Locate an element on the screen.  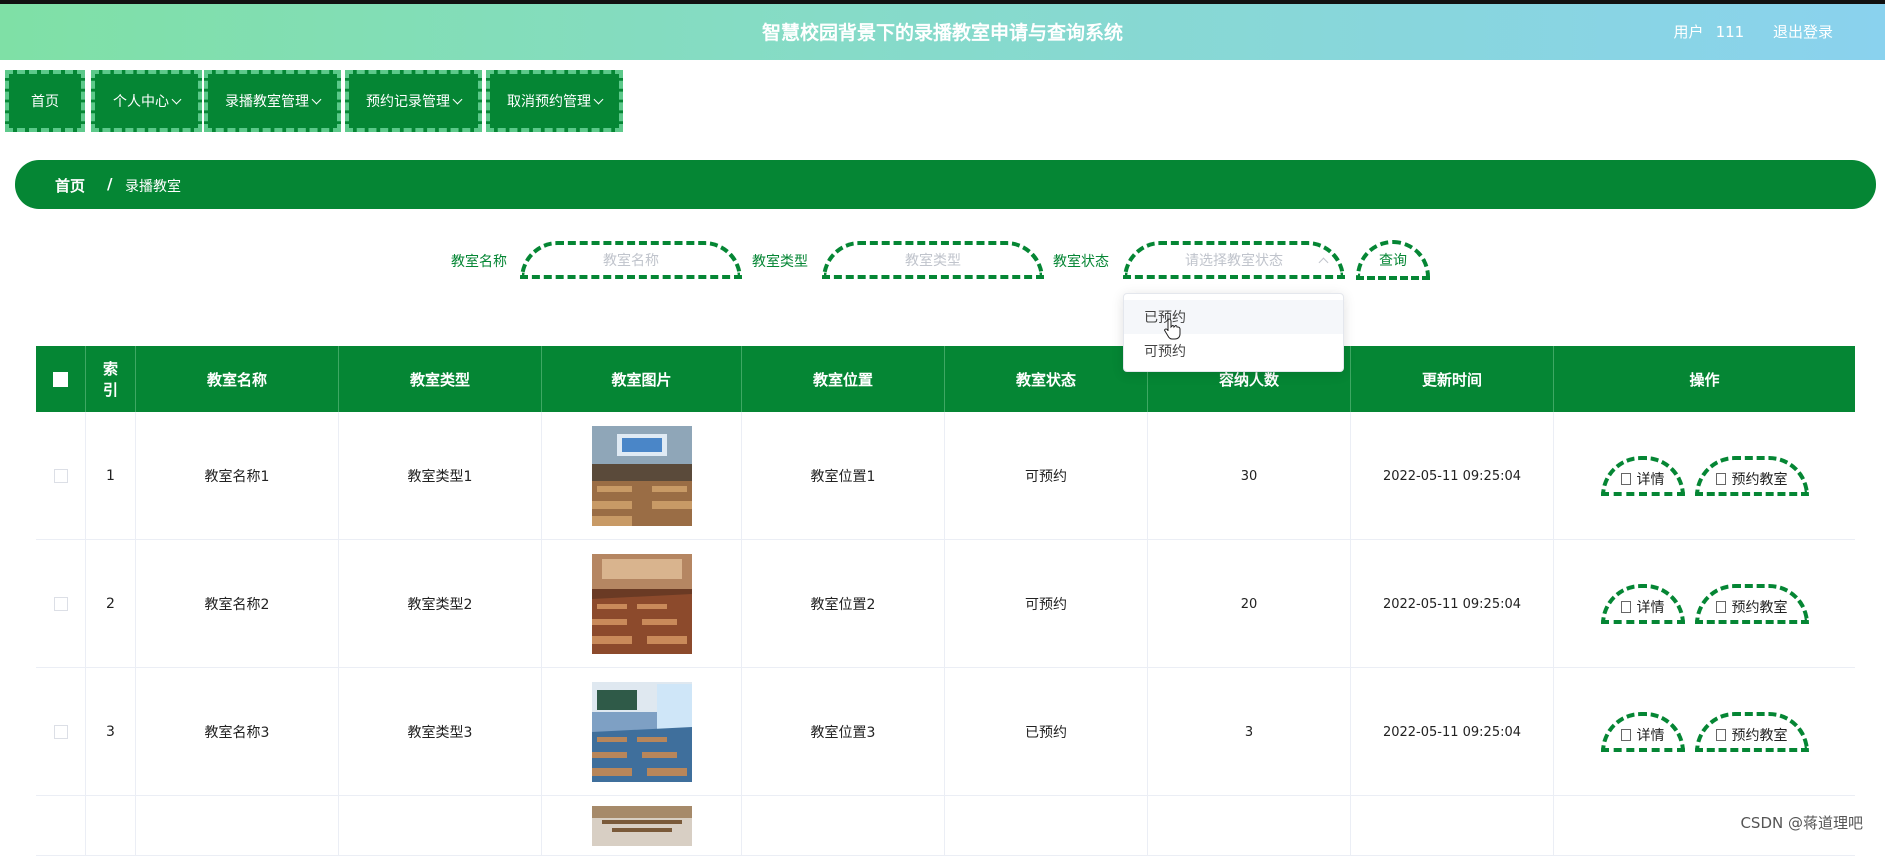
status-select: 请选择教室状态 is located at coordinates (1234, 260).